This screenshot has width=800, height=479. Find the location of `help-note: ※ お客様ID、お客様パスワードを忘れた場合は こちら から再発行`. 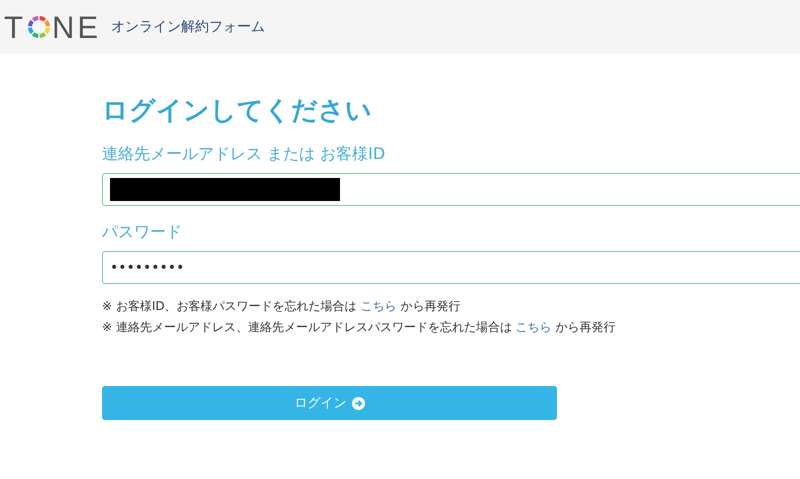

help-note: ※ お客様ID、お客様パスワードを忘れた場合は こちら から再発行 is located at coordinates (282, 306).